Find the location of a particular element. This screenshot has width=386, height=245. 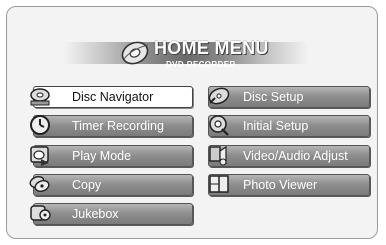

initial-setup-icon is located at coordinates (219, 125).